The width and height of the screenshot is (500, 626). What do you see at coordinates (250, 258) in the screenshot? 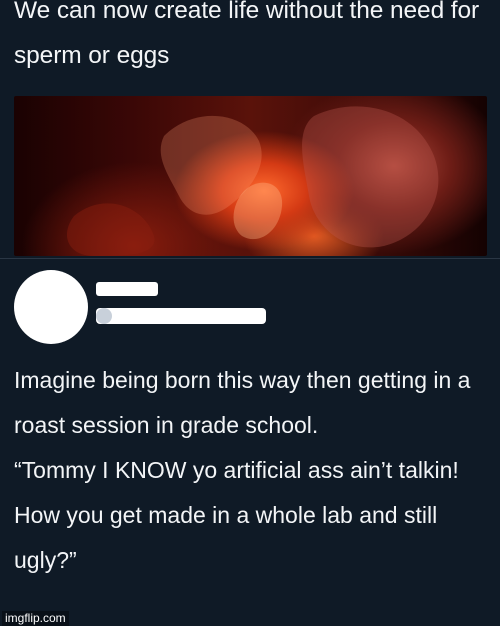
I see `divider` at bounding box center [250, 258].